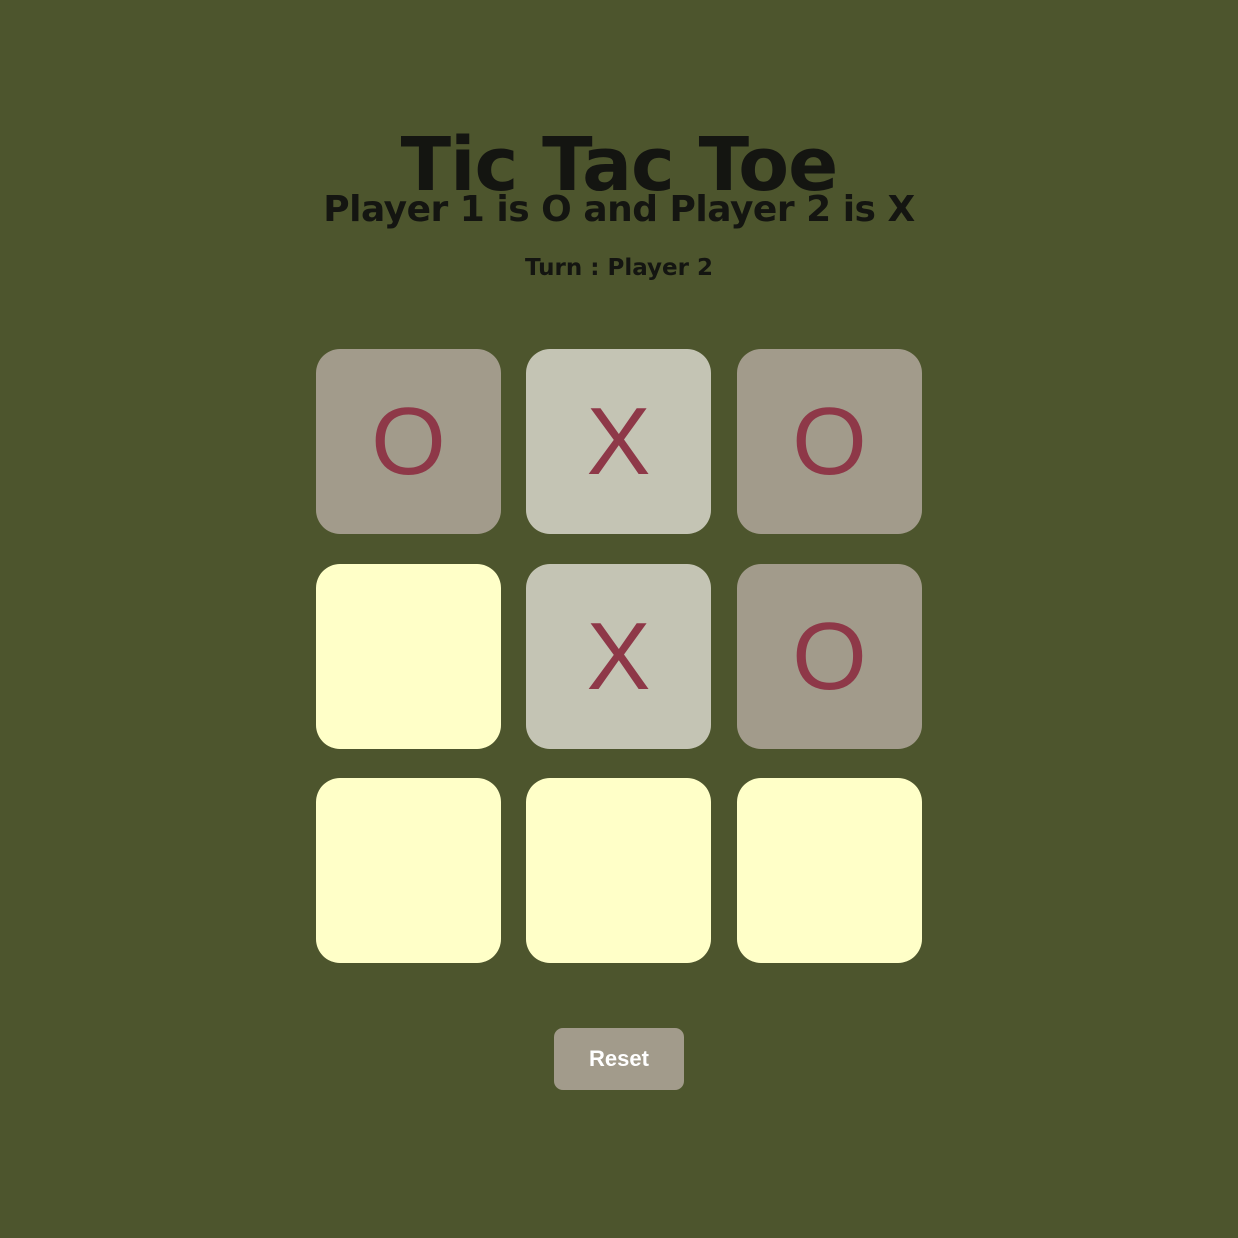 The height and width of the screenshot is (1238, 1238). I want to click on board-cell-5: X, so click(618, 656).